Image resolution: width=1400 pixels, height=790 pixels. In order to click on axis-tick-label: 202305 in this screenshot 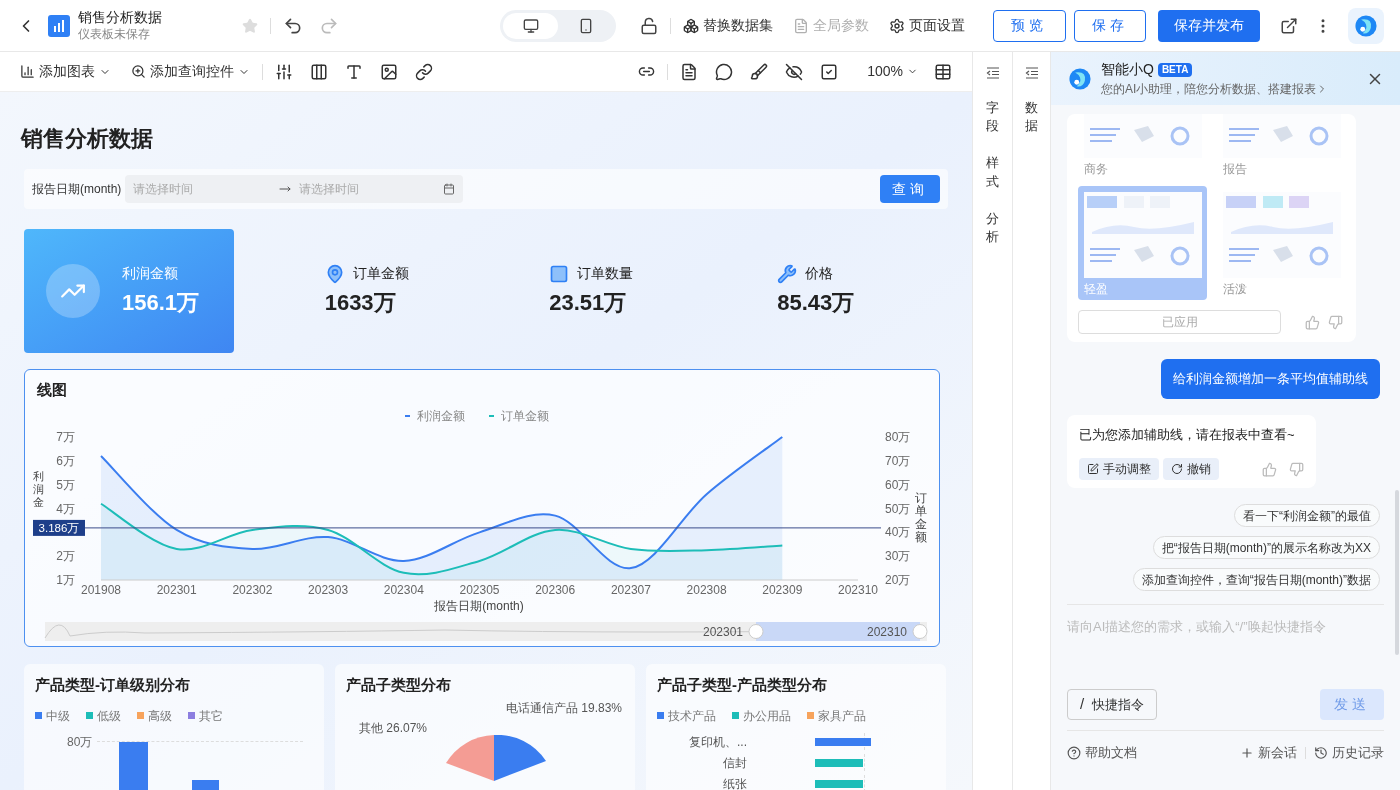, I will do `click(479, 590)`.